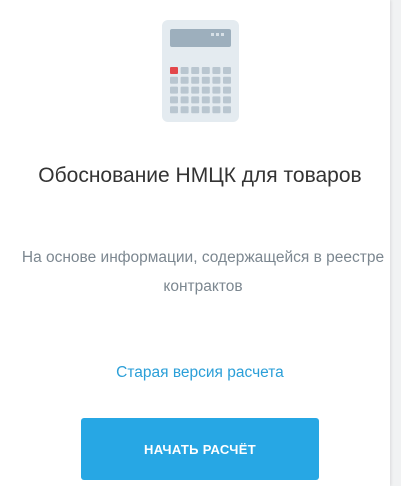 The height and width of the screenshot is (486, 401). What do you see at coordinates (200, 175) in the screenshot?
I see `card-title: Обоснование НМЦК для товаров` at bounding box center [200, 175].